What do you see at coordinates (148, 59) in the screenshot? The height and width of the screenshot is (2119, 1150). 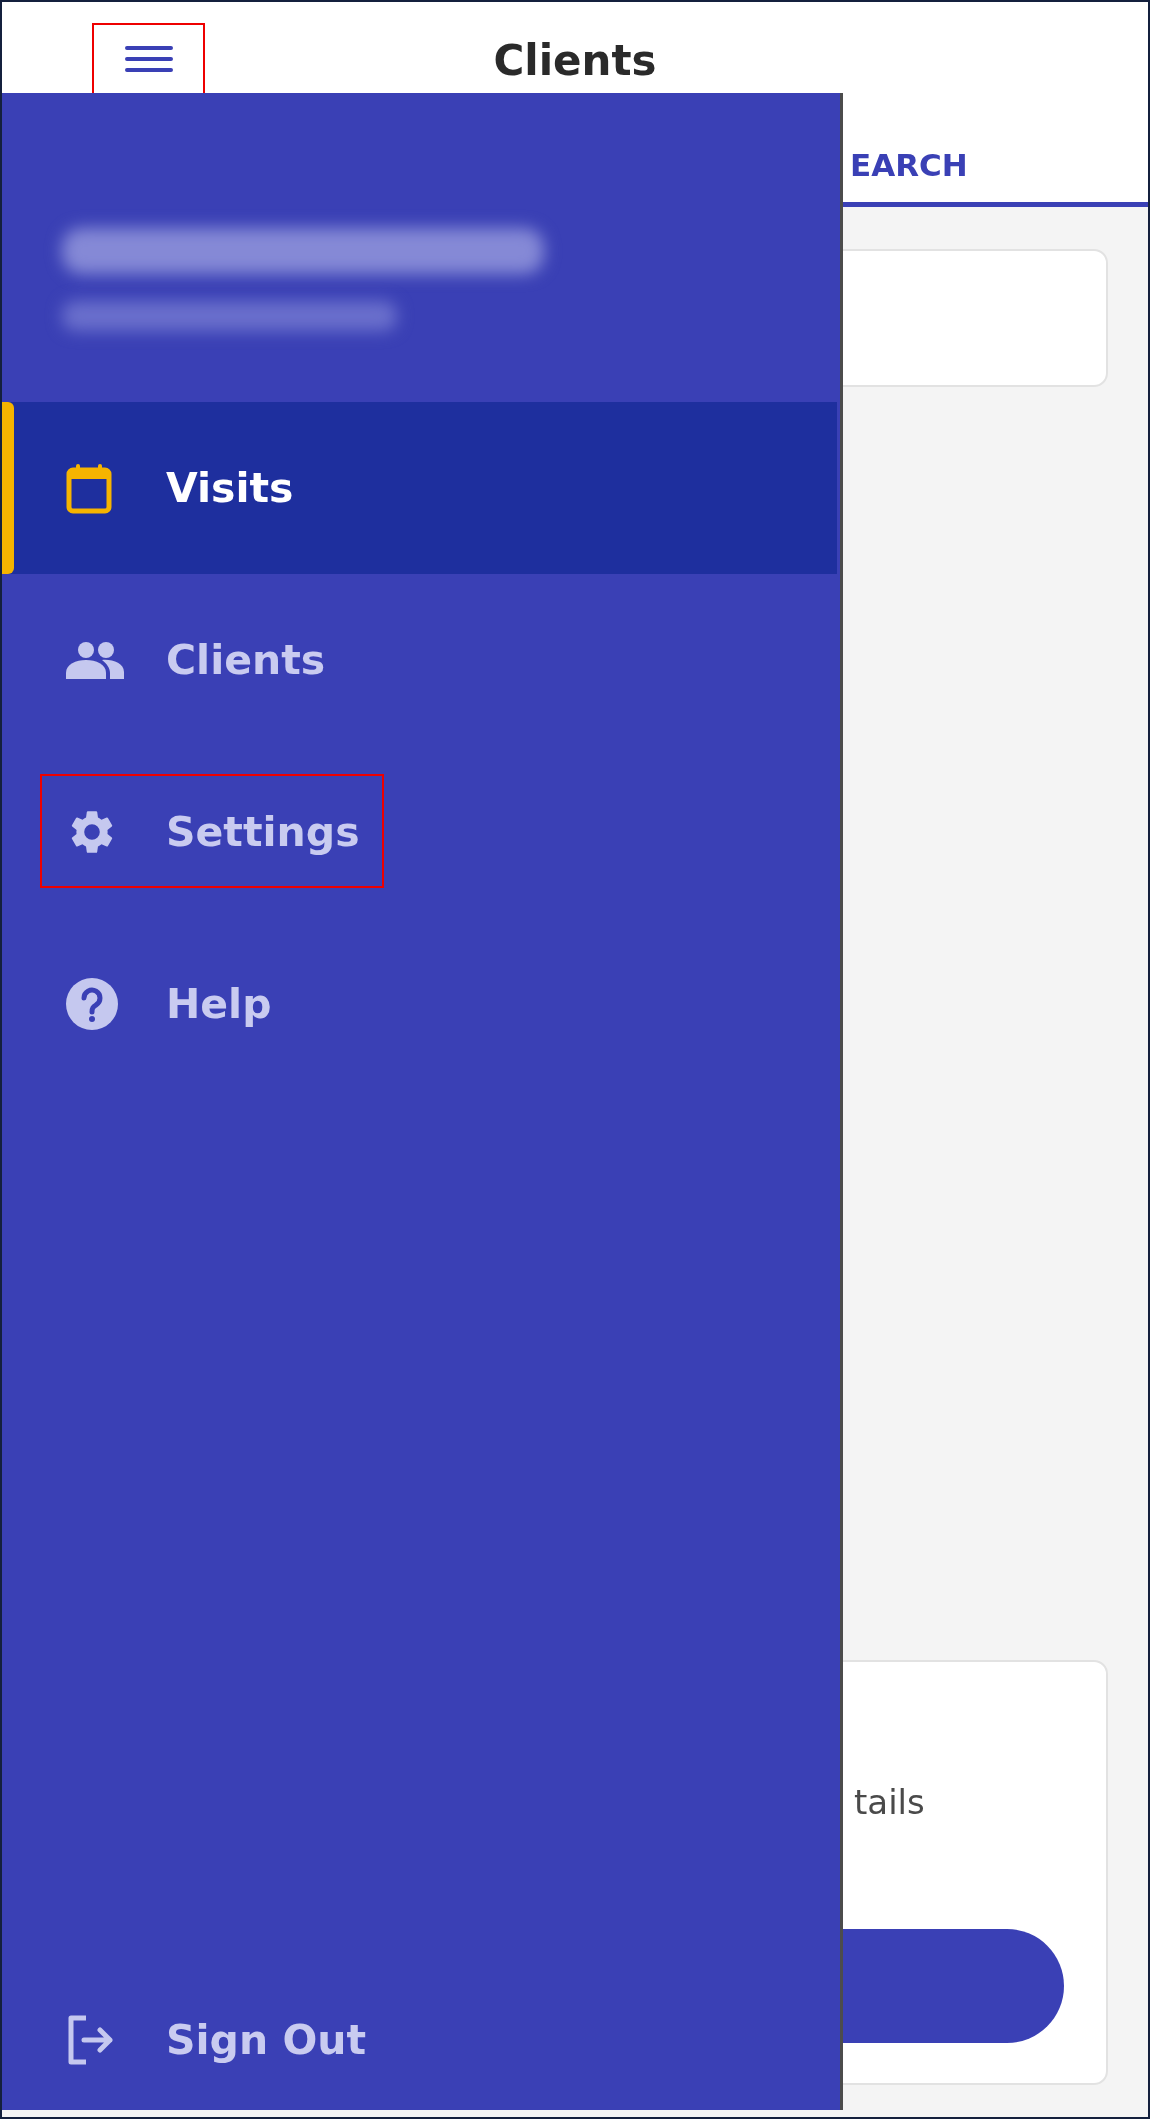 I see `menu-icon` at bounding box center [148, 59].